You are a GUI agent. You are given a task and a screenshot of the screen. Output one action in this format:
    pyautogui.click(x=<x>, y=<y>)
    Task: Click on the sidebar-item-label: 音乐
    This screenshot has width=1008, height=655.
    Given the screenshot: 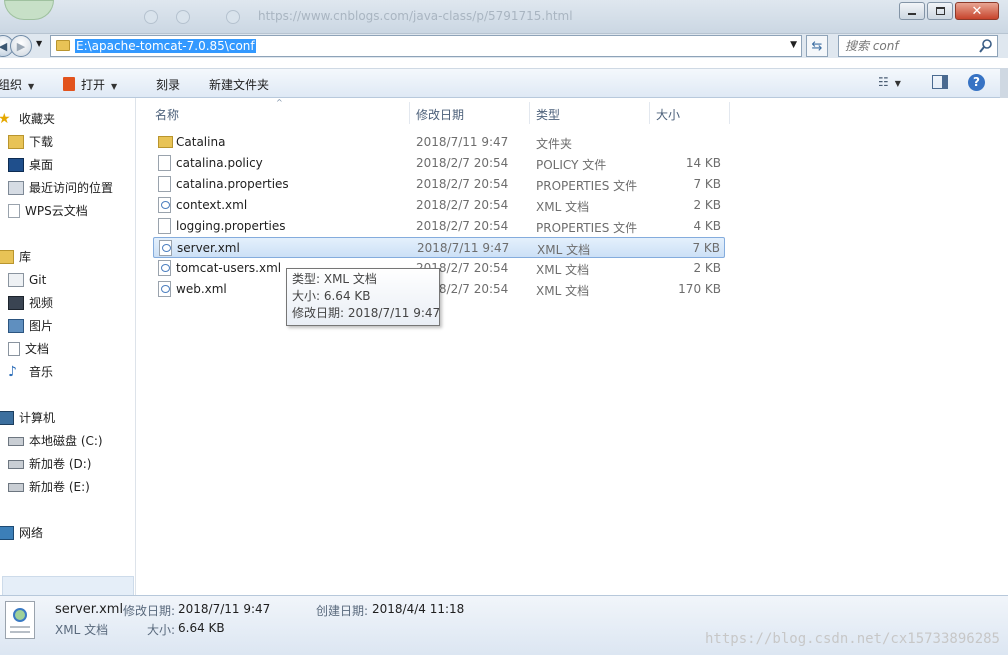 What is the action you would take?
    pyautogui.click(x=41, y=372)
    